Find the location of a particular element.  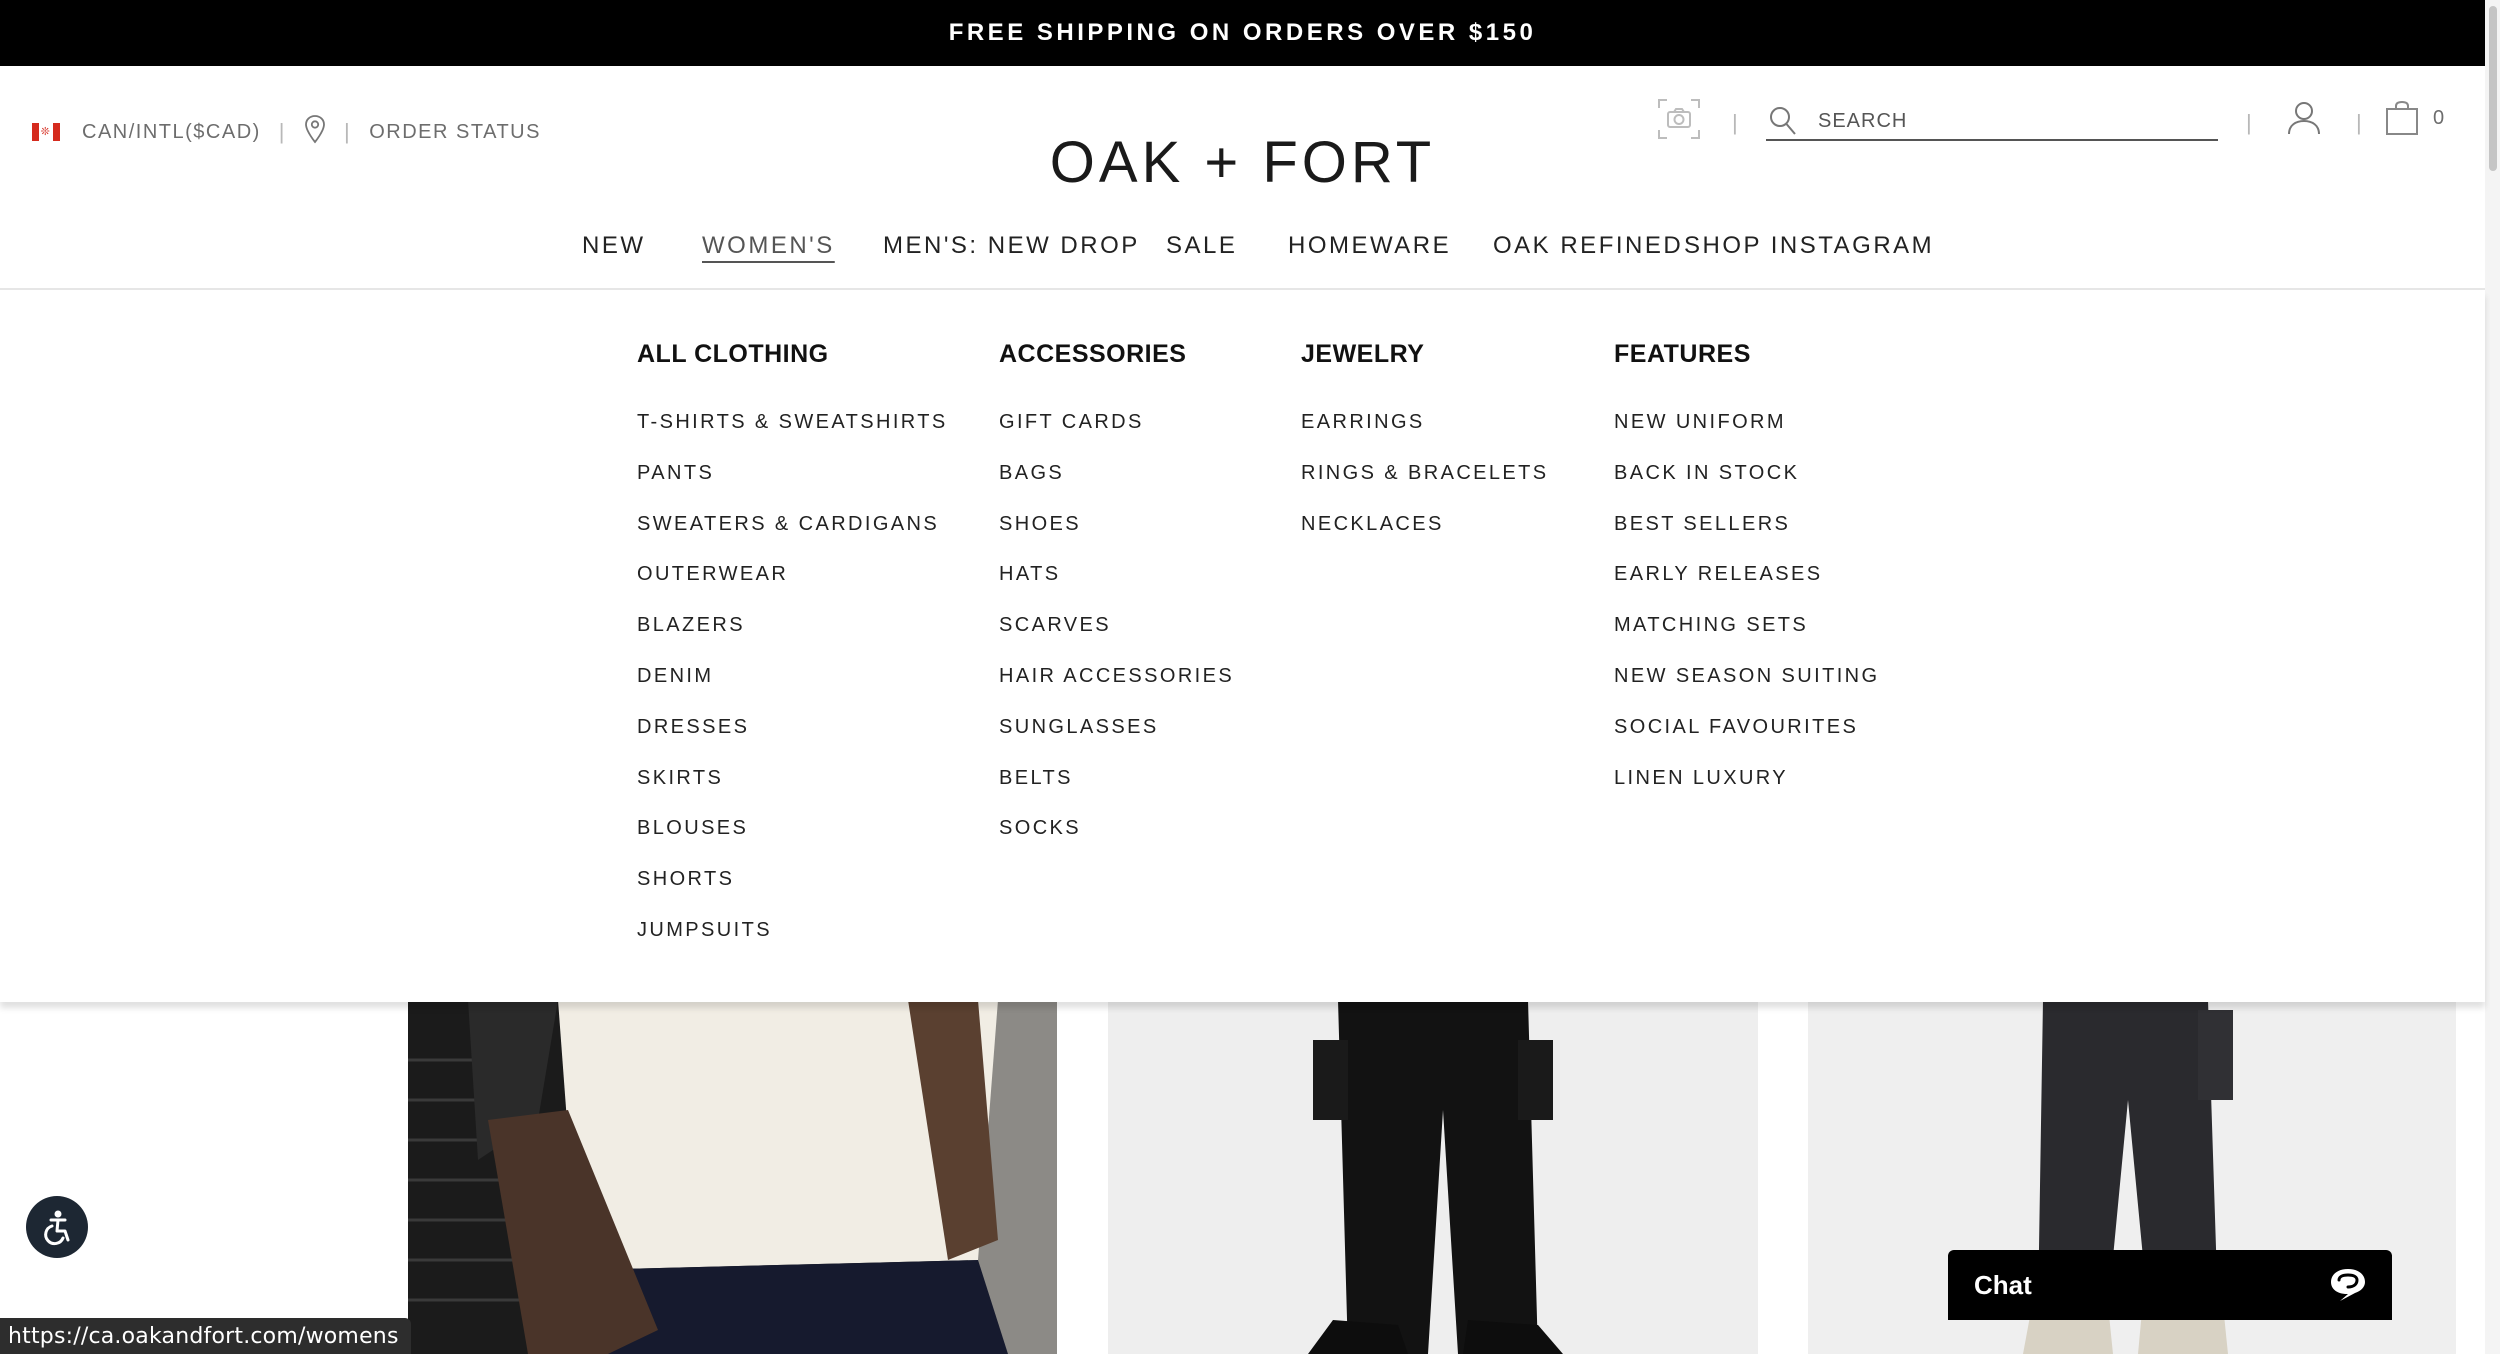

menu-item: PANTS is located at coordinates (792, 487).